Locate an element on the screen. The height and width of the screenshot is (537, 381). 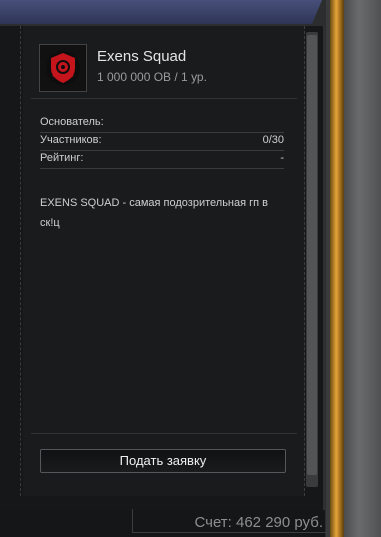
header-divider is located at coordinates (164, 98).